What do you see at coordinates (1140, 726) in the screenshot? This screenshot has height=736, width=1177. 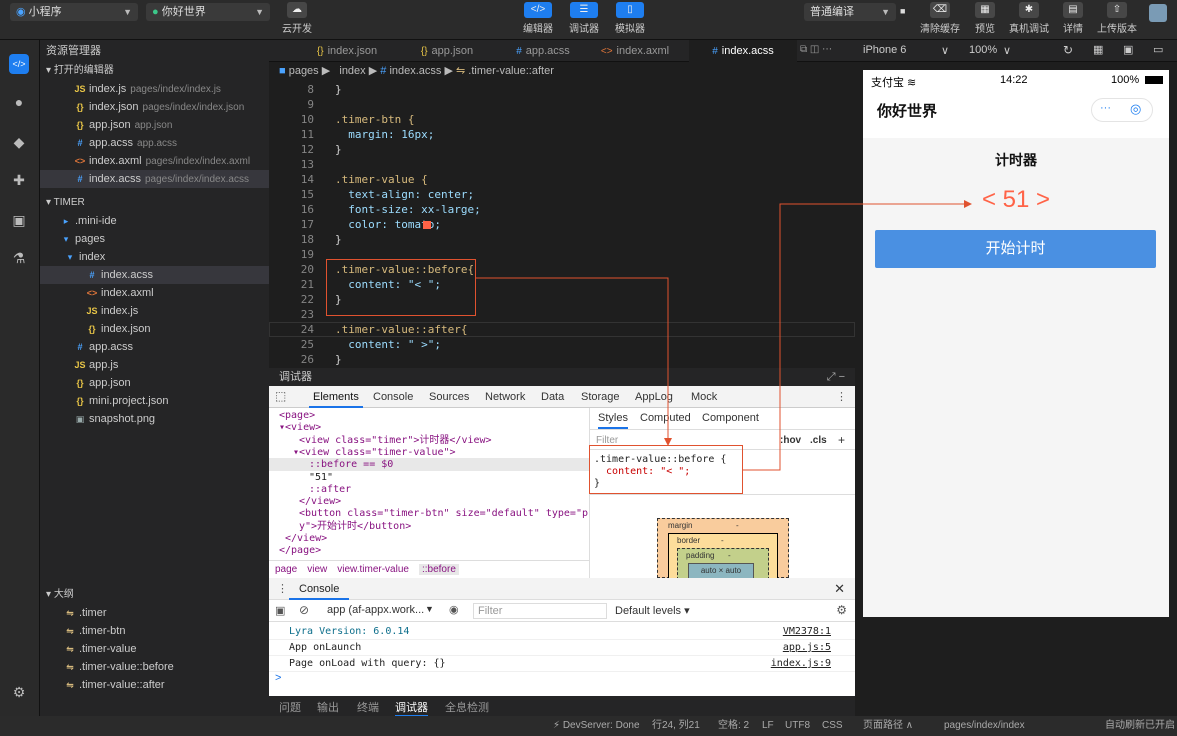 I see `auto-refresh-status: 自动刷新已开启` at bounding box center [1140, 726].